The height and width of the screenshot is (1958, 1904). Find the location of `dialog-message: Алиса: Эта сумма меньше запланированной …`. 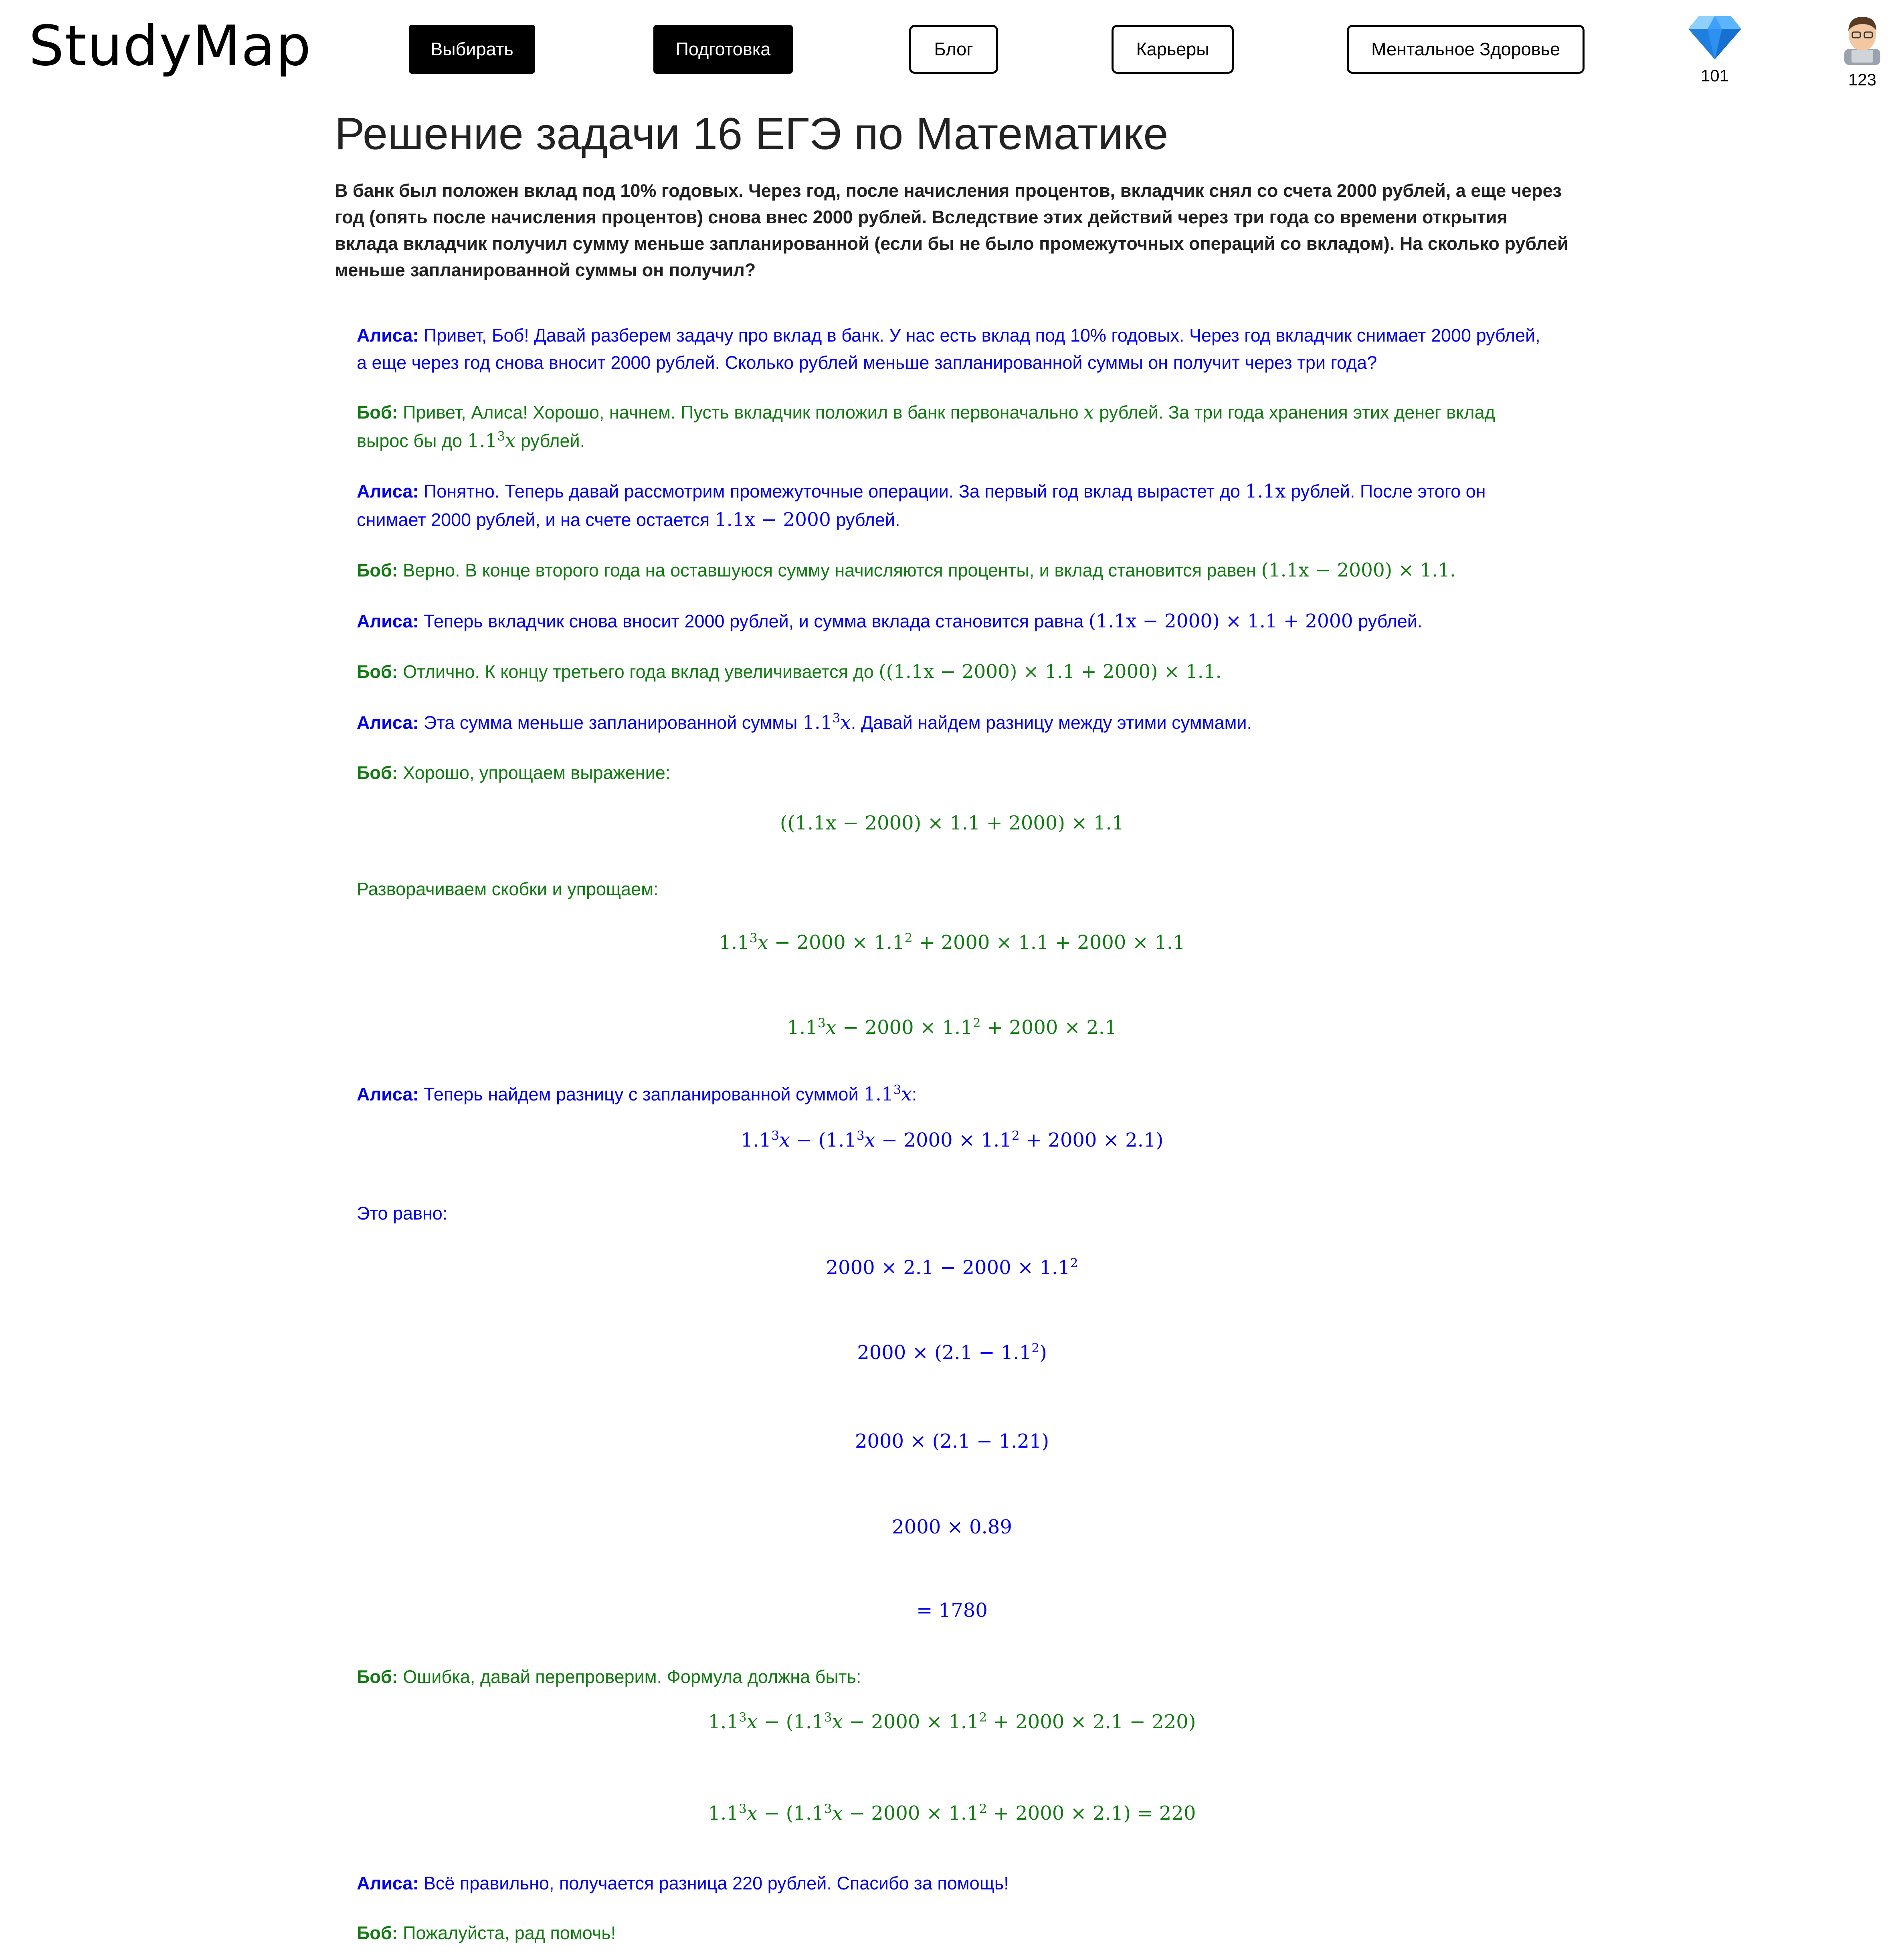

dialog-message: Алиса: Эта сумма меньше запланированной … is located at coordinates (952, 723).